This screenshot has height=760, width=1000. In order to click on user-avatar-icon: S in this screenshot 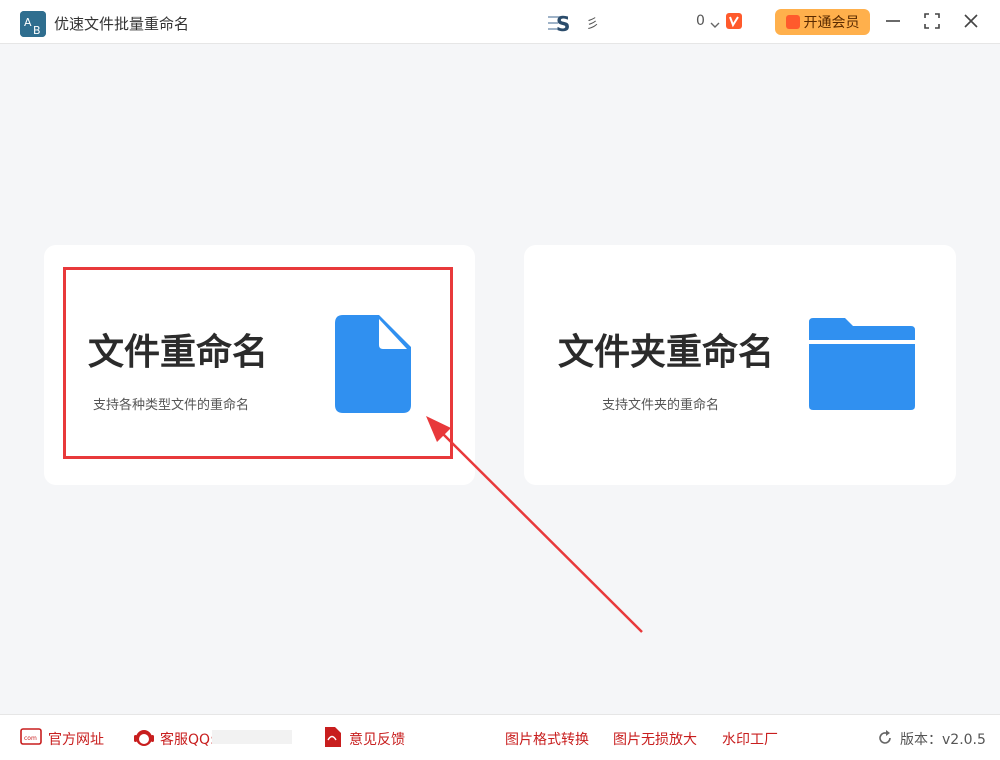, I will do `click(563, 24)`.